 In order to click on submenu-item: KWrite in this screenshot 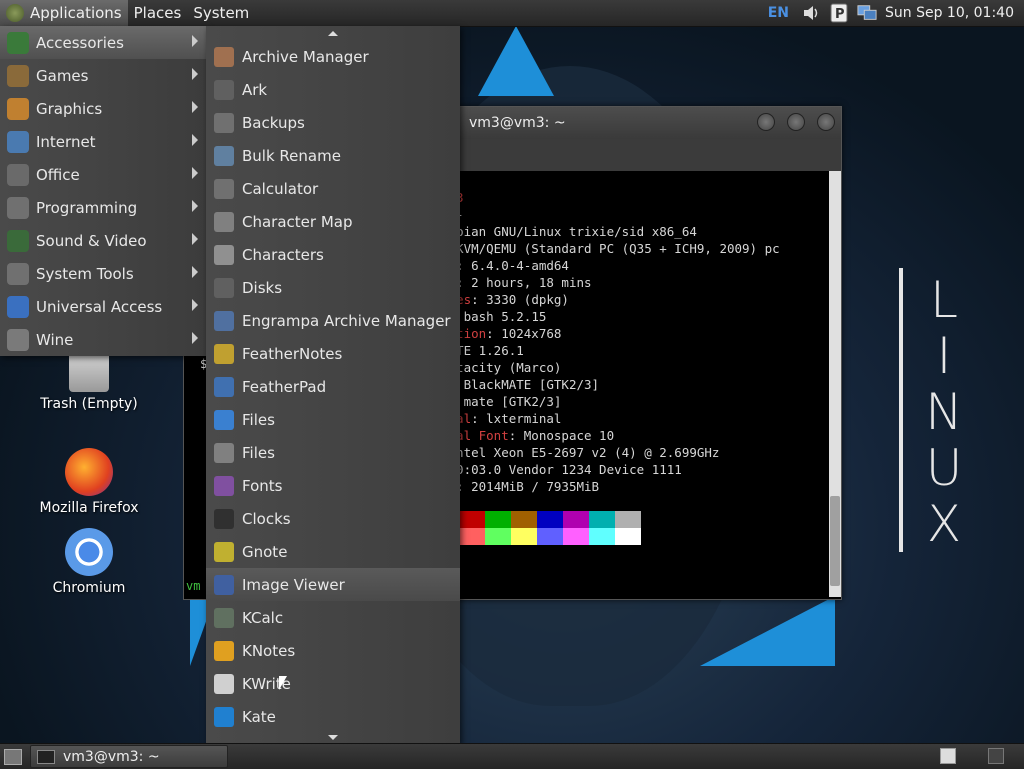, I will do `click(333, 683)`.